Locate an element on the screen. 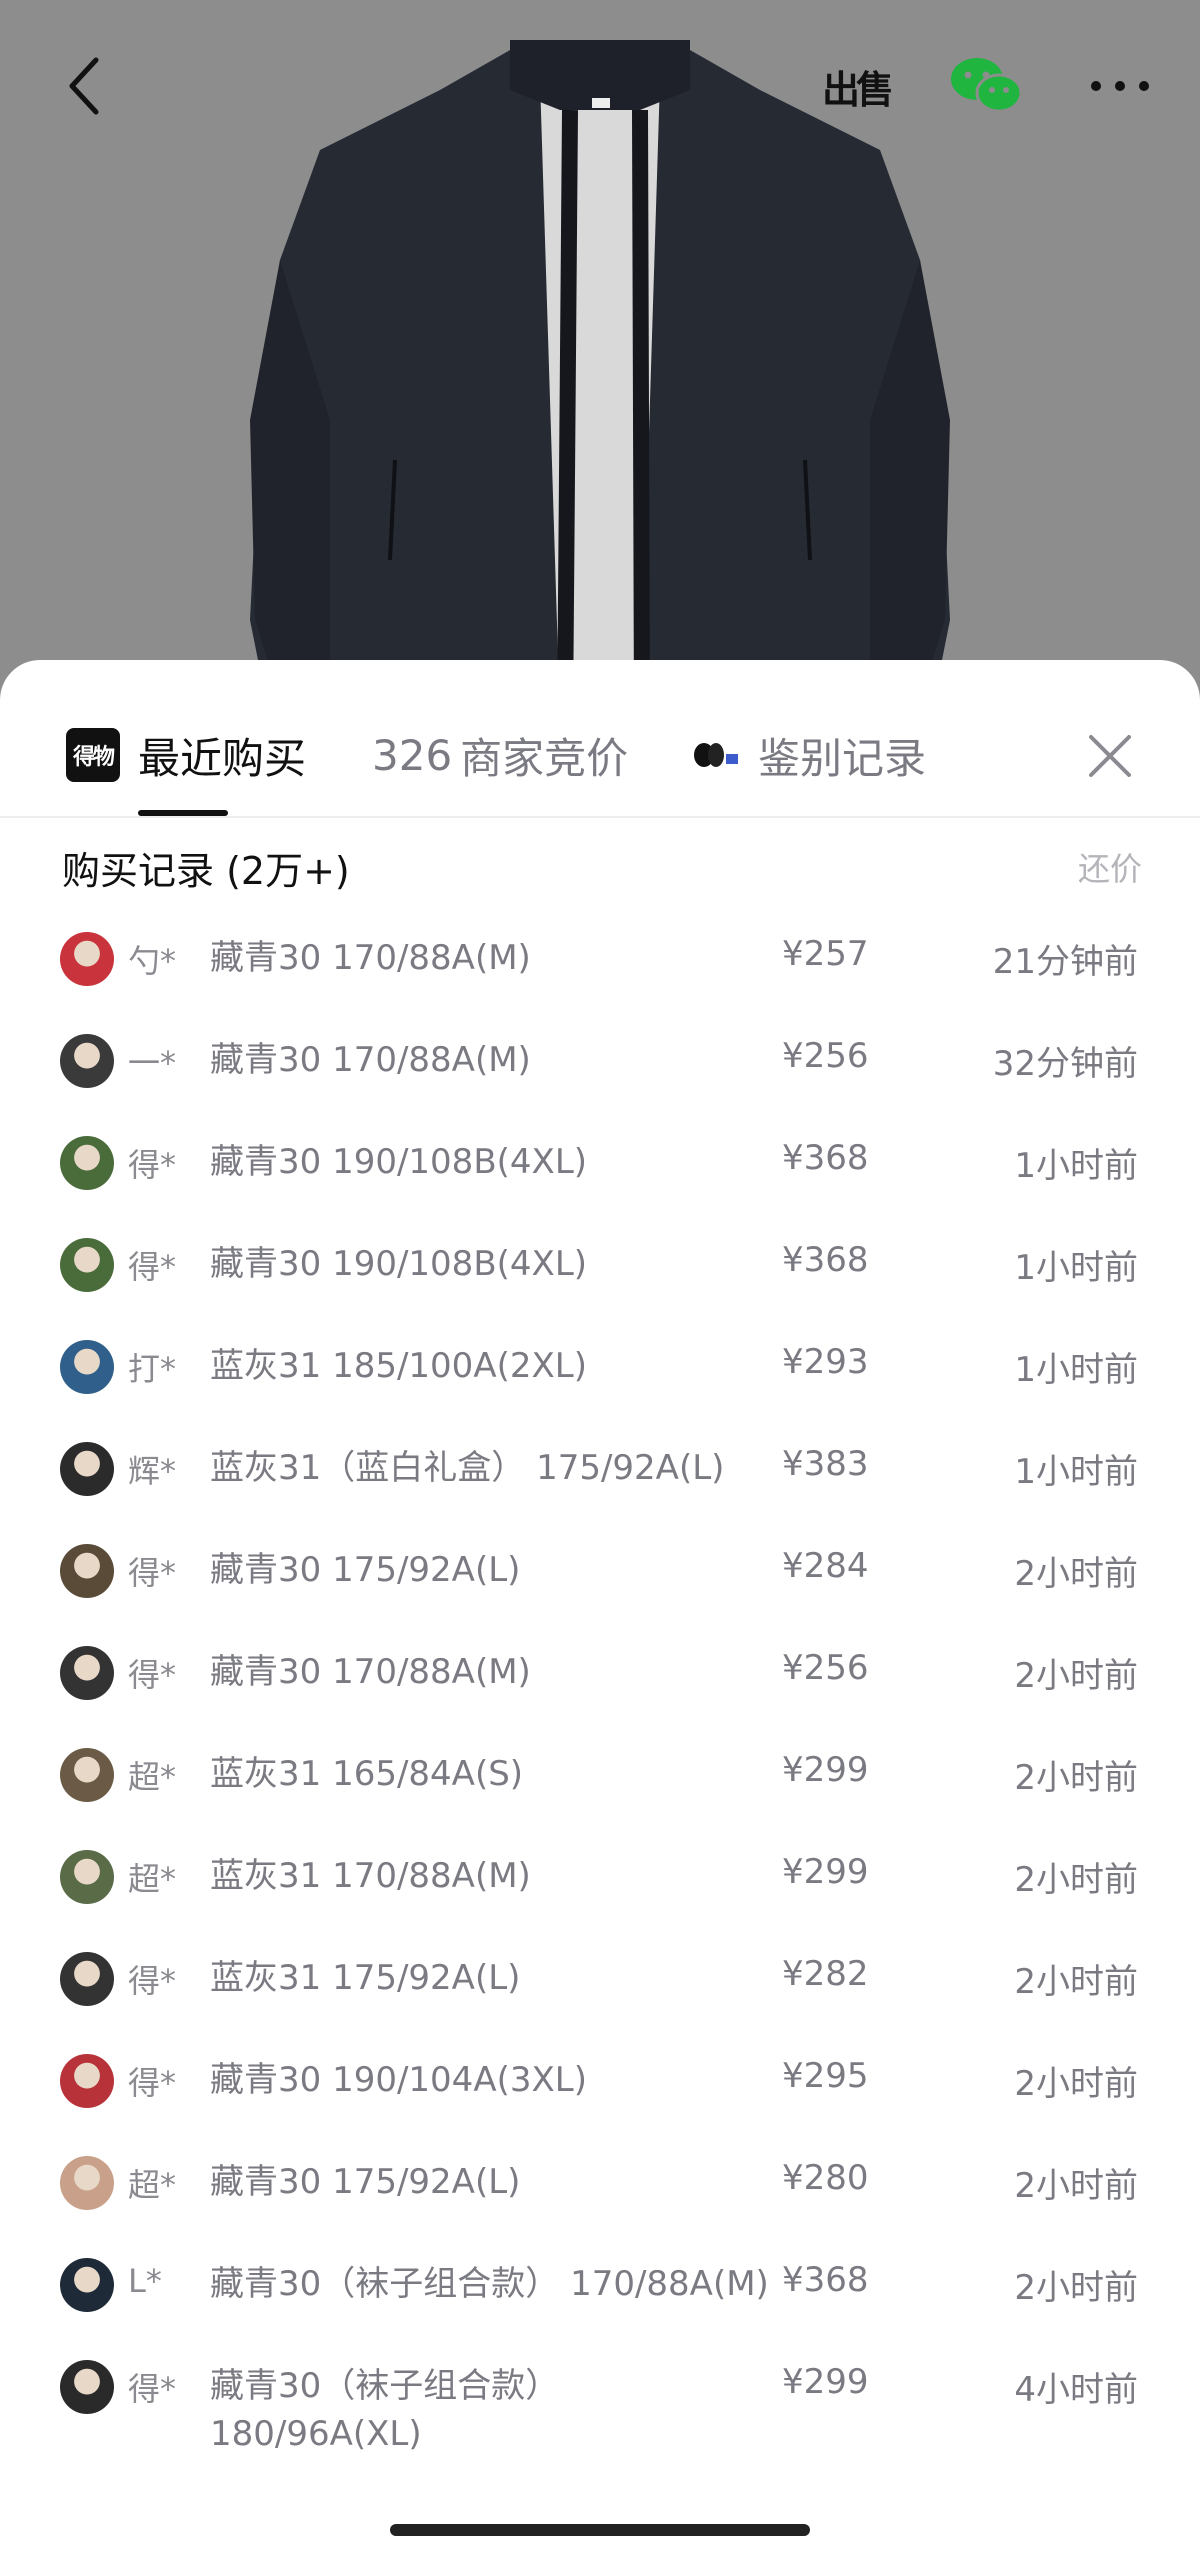 The image size is (1200, 2554). purchase-record-row: 打* 蓝灰31 185/100A(2XL) ¥293 1小时前 is located at coordinates (600, 1369).